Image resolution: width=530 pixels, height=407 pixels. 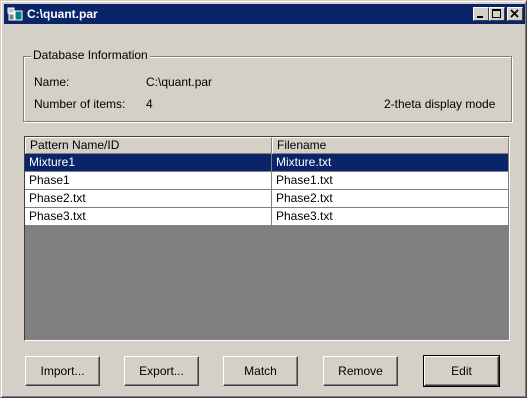 I want to click on list-row: Phase3.txt Phase3.txt, so click(x=267, y=217).